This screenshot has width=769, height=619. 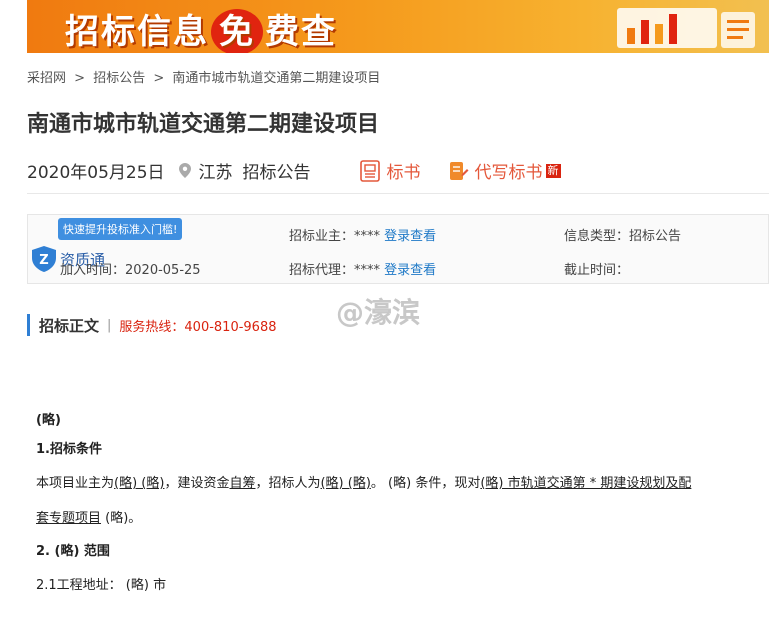 I want to click on banner-text-pre: 招标信息, so click(x=137, y=32).